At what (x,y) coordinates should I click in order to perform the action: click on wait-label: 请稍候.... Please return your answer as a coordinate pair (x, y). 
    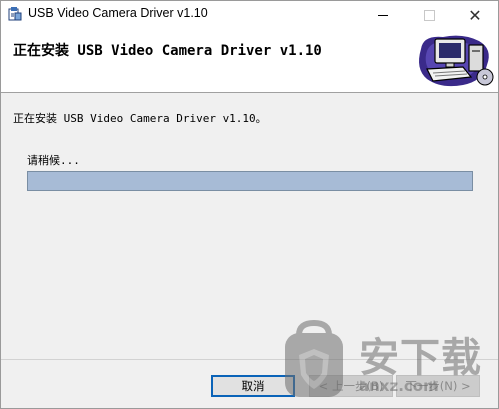
    Looking at the image, I should click on (53, 160).